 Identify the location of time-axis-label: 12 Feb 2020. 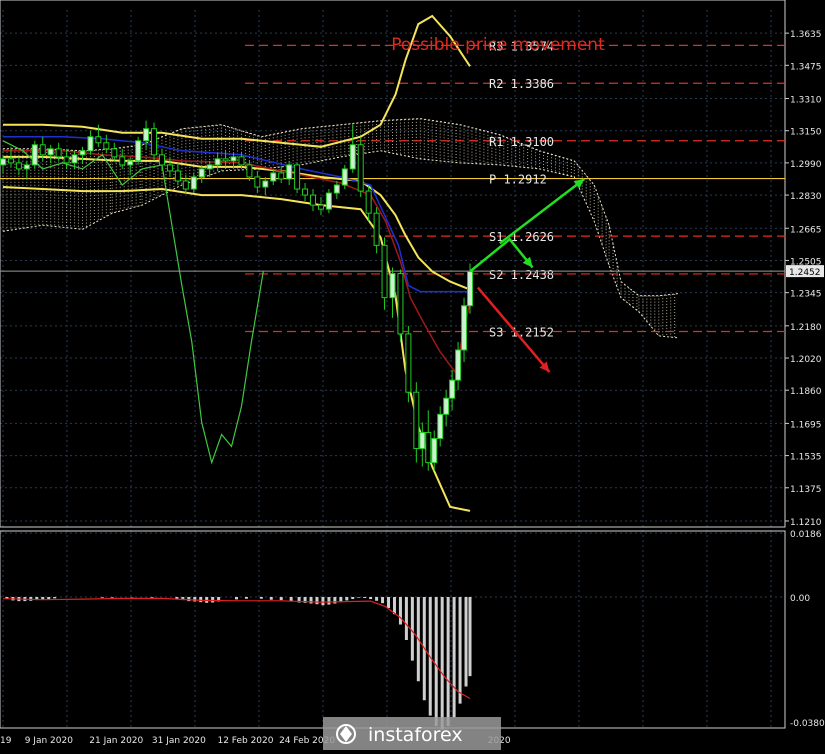
(245, 741).